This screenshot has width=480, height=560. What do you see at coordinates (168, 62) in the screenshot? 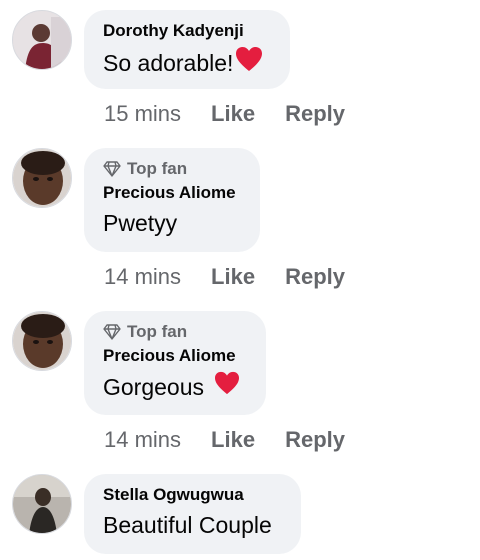
I see `comment-text-content: So adorable!` at bounding box center [168, 62].